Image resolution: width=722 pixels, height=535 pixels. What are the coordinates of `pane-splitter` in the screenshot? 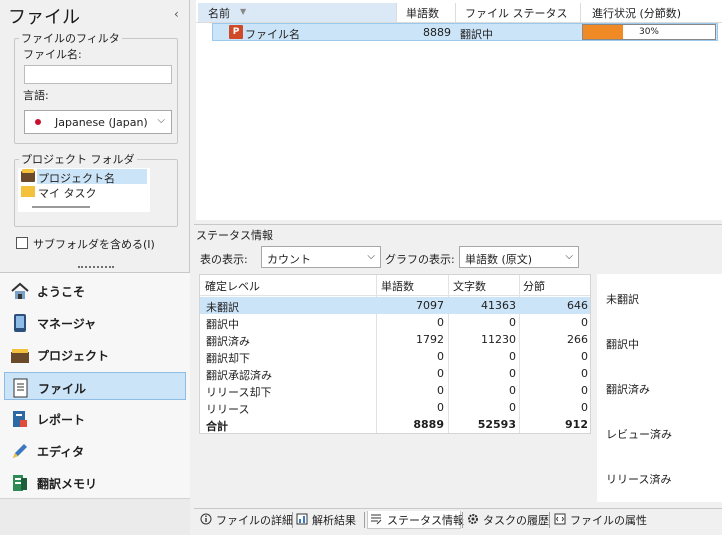 It's located at (96, 267).